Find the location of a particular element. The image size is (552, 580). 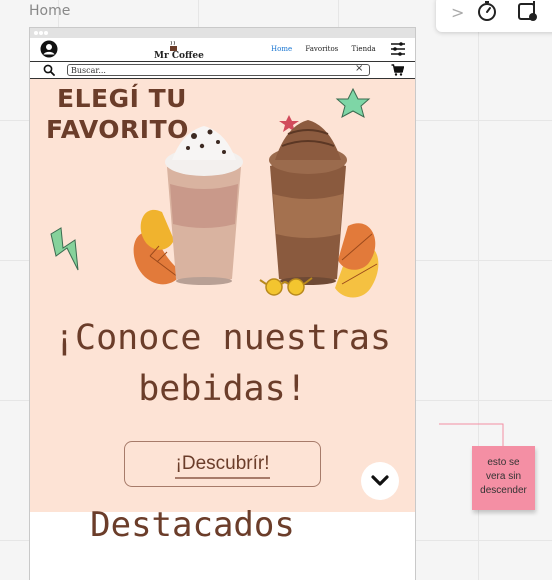

brand-logo-text: Mr Coffee is located at coordinates (179, 56).